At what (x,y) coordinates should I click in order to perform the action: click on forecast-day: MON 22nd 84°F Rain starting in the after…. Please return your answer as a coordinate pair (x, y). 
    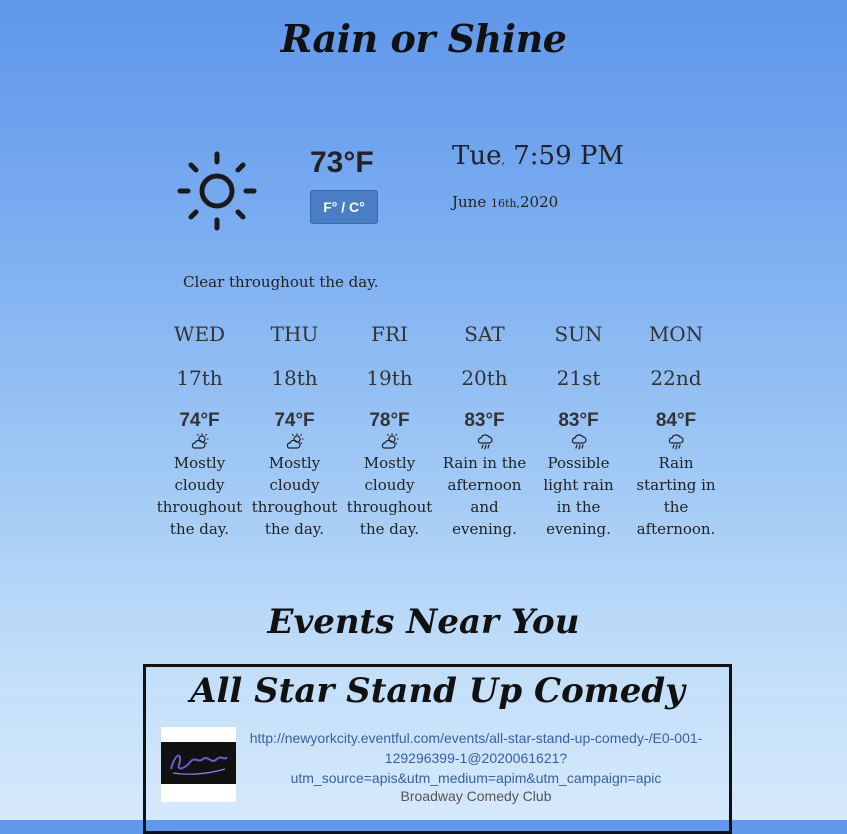
    Looking at the image, I should click on (676, 431).